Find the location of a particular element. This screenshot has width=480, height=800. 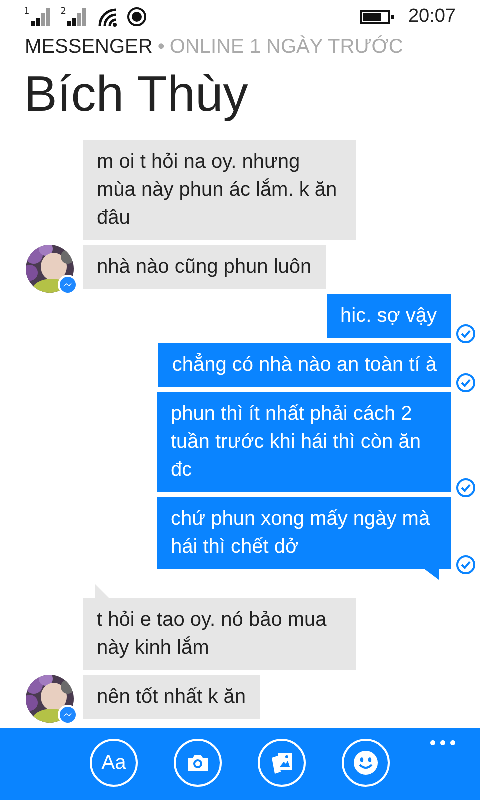

emoji-button is located at coordinates (366, 763).